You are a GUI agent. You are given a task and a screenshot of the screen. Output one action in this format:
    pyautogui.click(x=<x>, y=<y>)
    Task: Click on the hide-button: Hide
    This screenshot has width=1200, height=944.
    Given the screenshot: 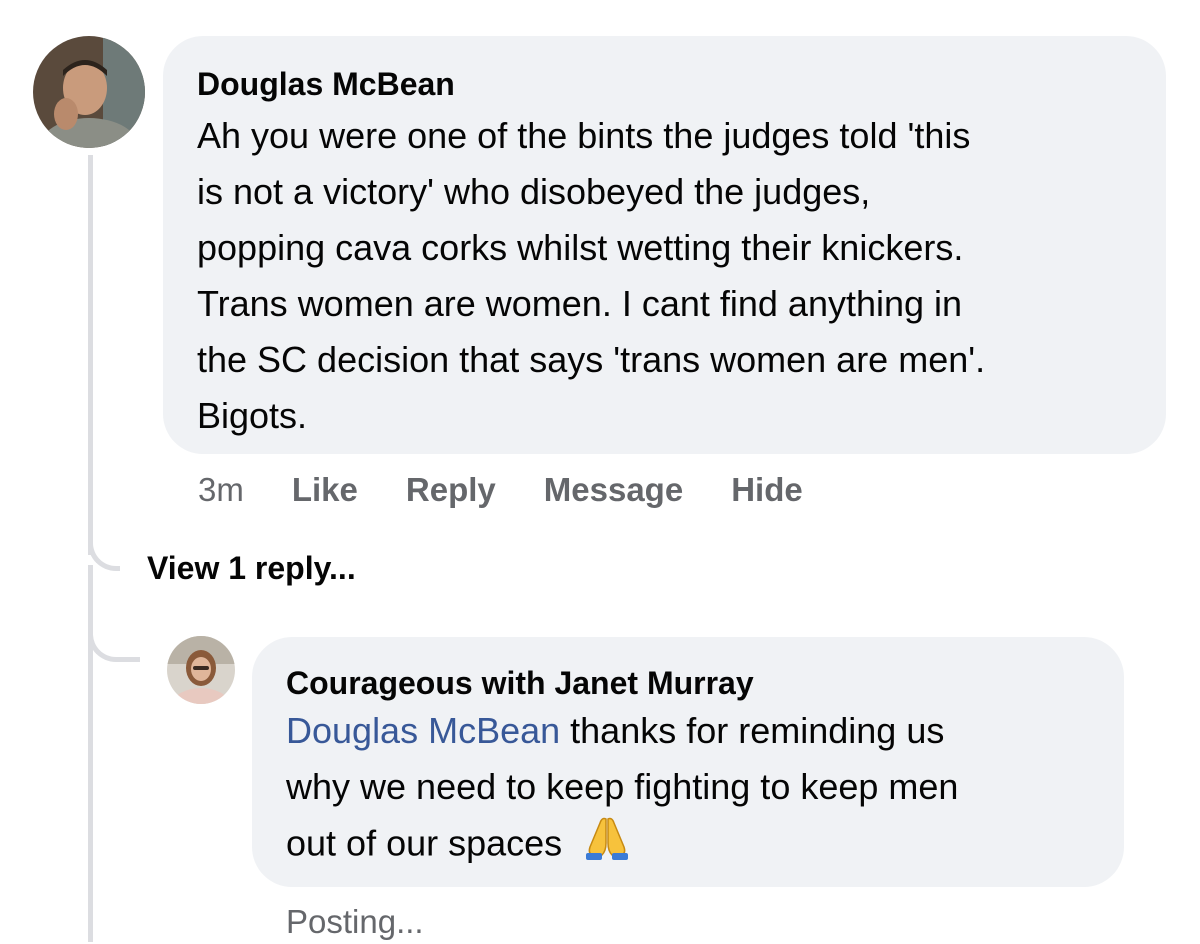 What is the action you would take?
    pyautogui.click(x=767, y=490)
    